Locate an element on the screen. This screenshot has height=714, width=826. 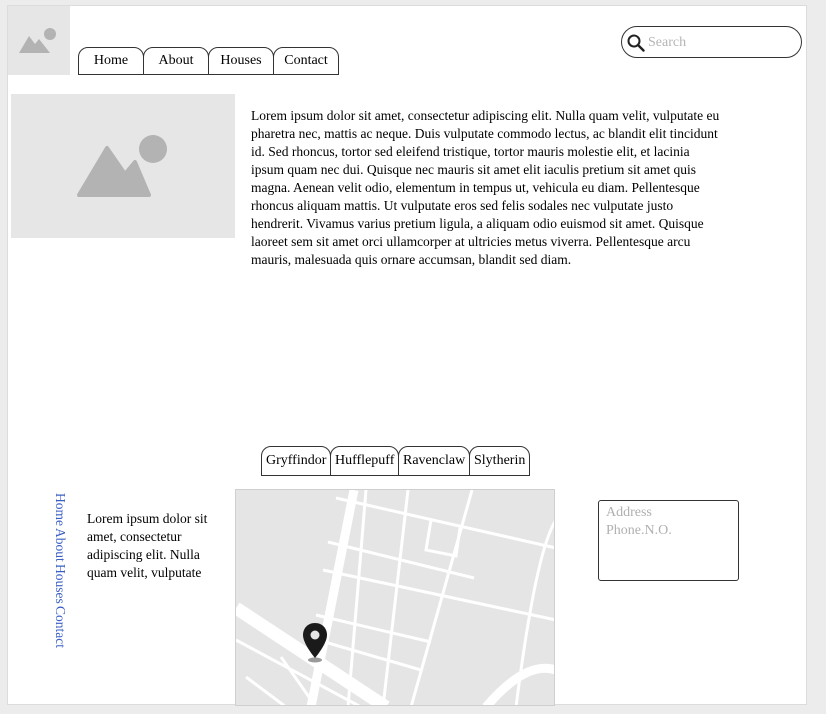
house-tab-label: Gryffindor is located at coordinates (296, 460).